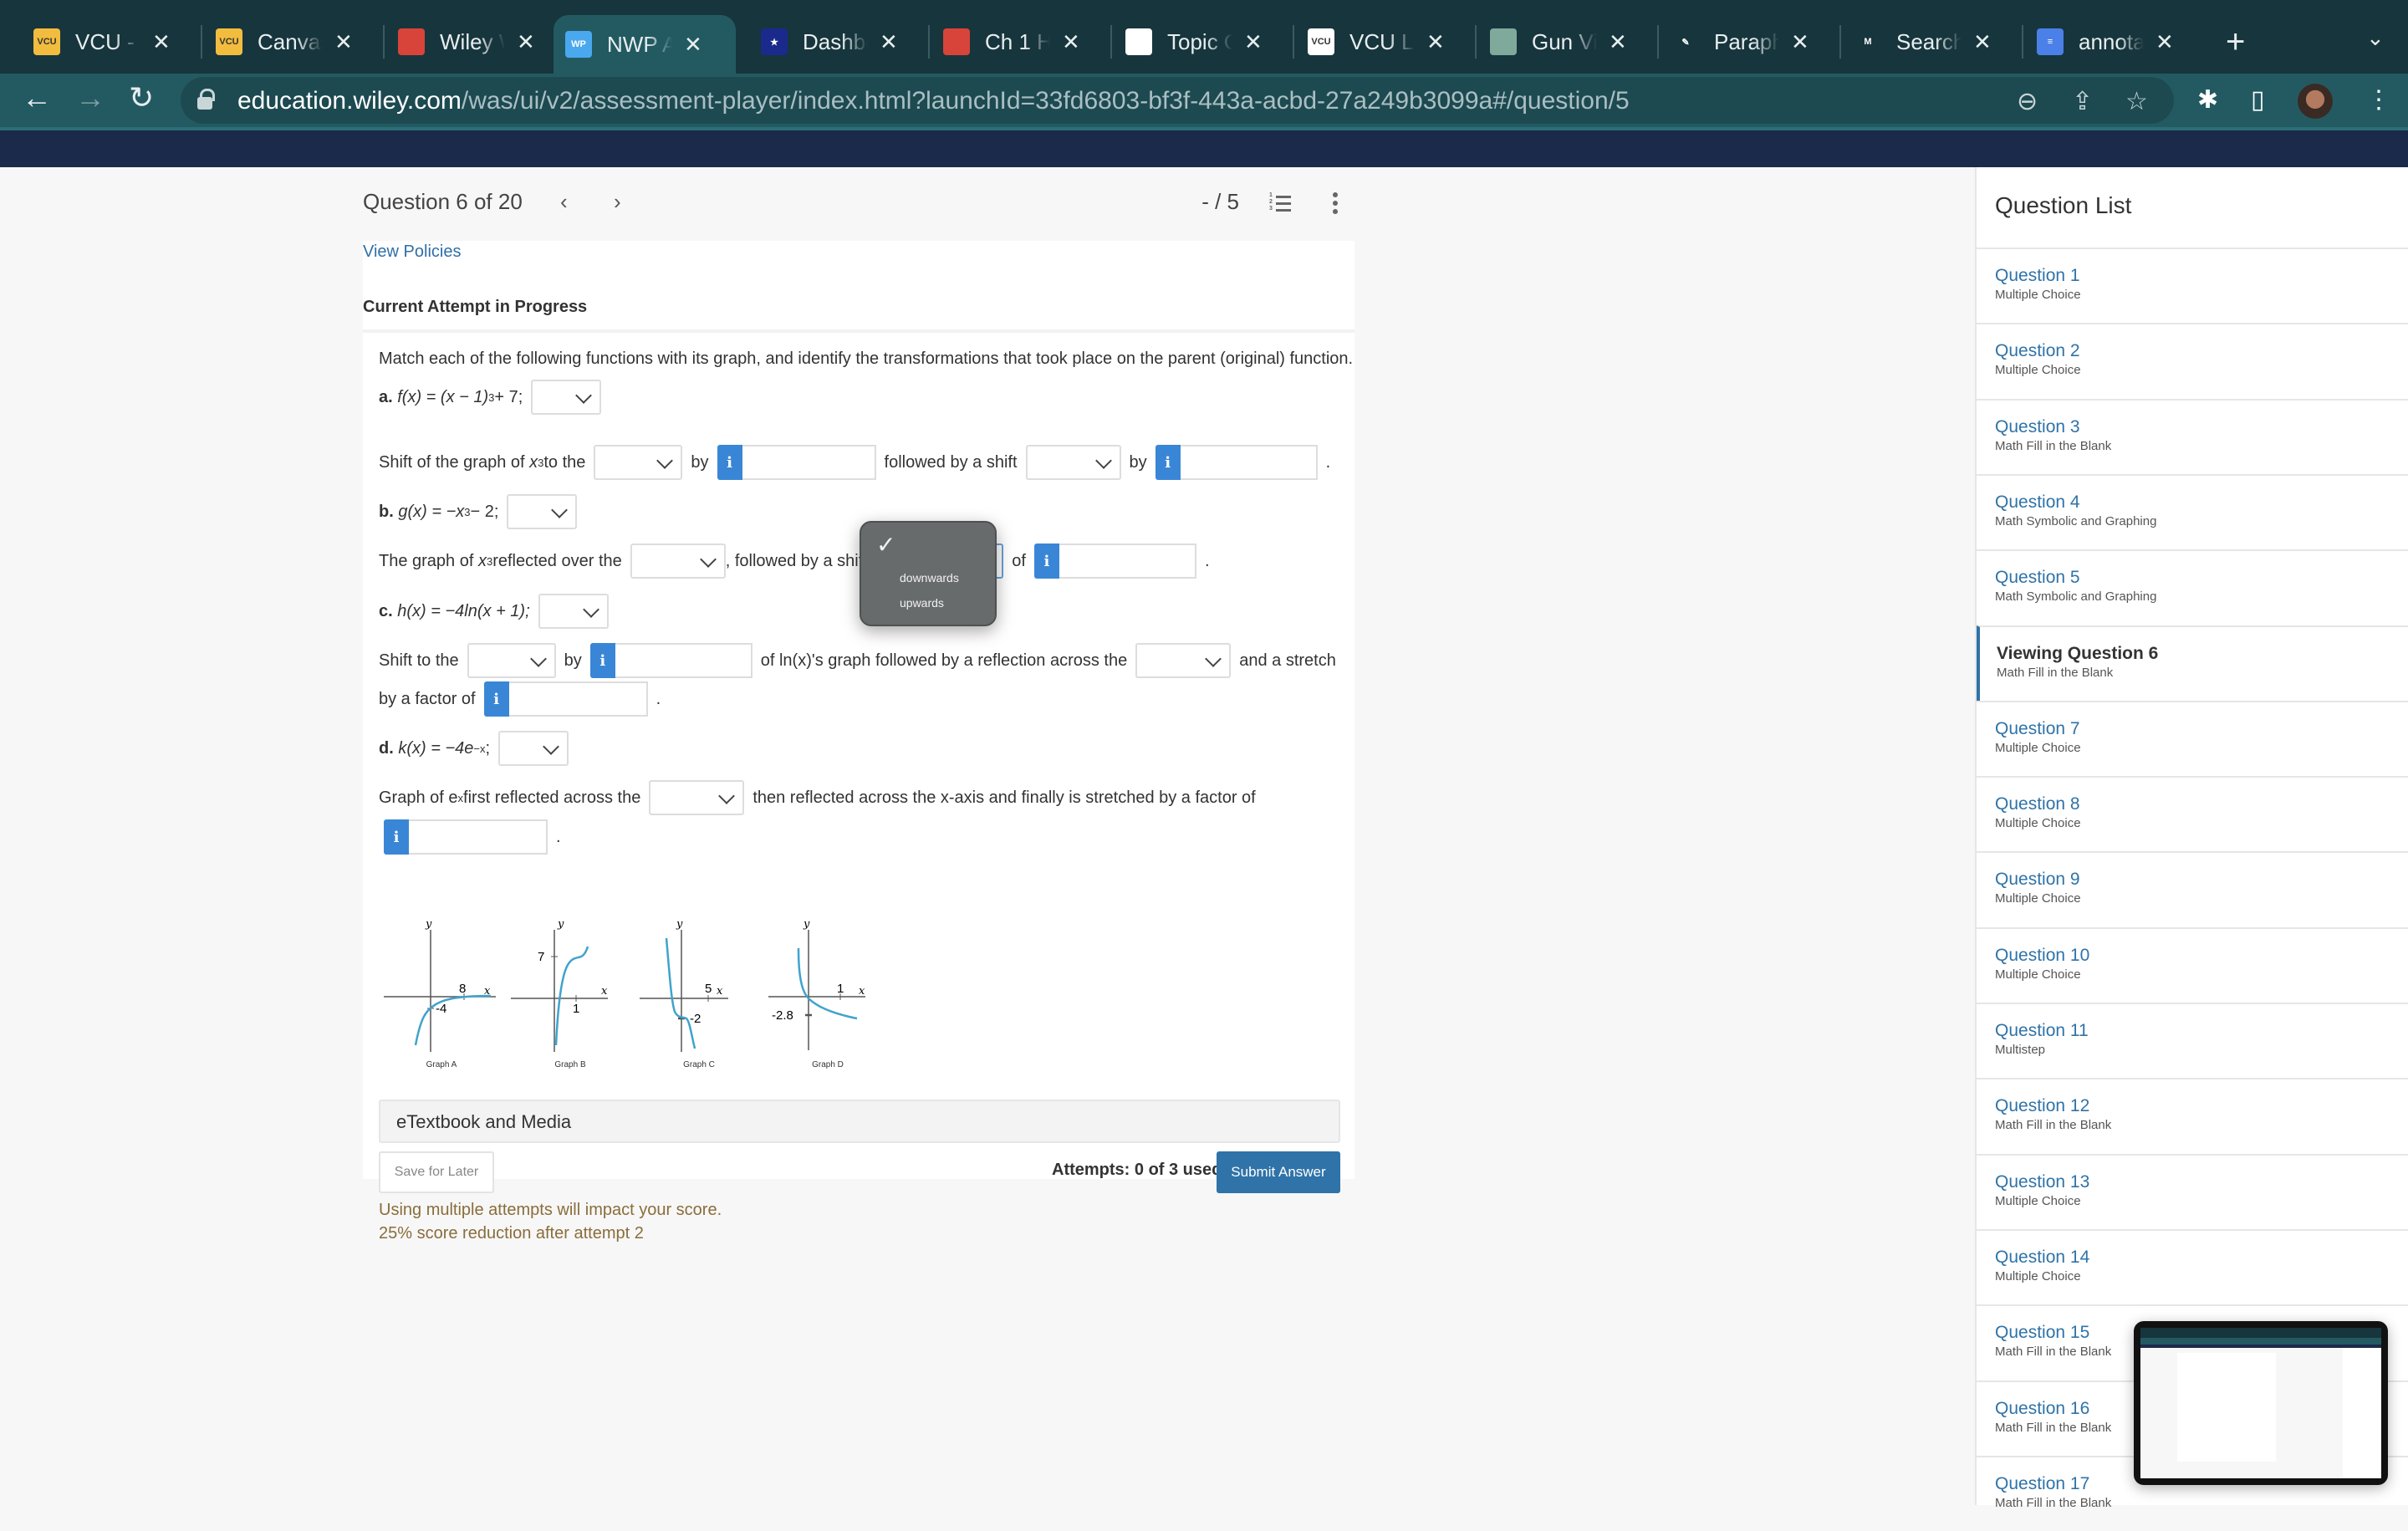 The image size is (2408, 1531). What do you see at coordinates (922, 603) in the screenshot?
I see `dropdown-option-upwards: upwards` at bounding box center [922, 603].